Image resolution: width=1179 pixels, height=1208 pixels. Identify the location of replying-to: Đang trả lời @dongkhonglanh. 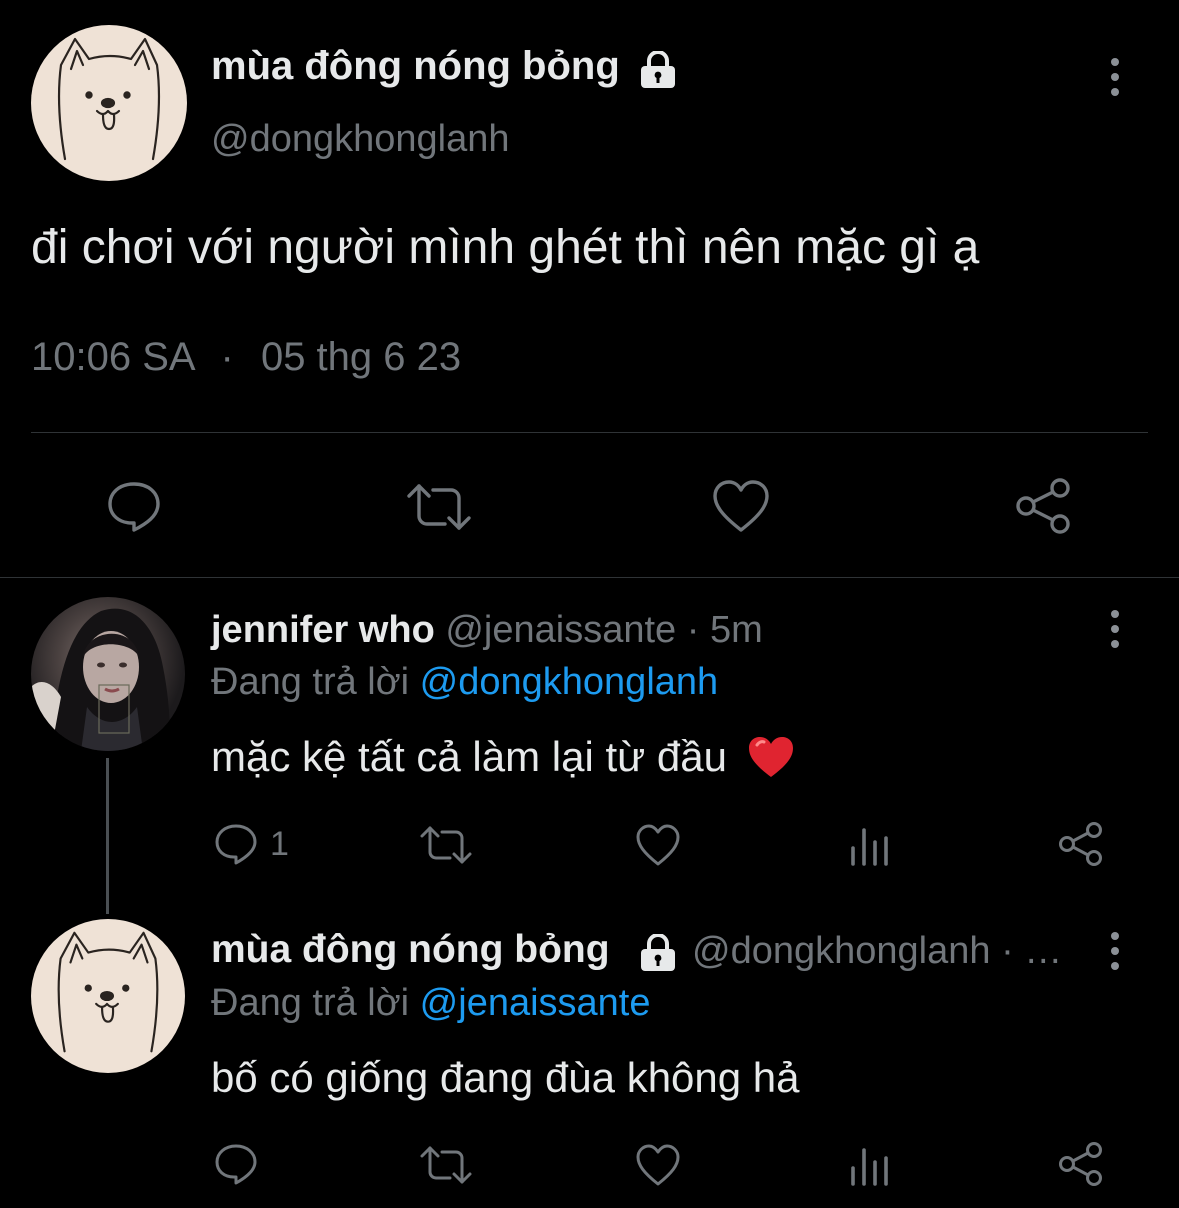
(464, 682).